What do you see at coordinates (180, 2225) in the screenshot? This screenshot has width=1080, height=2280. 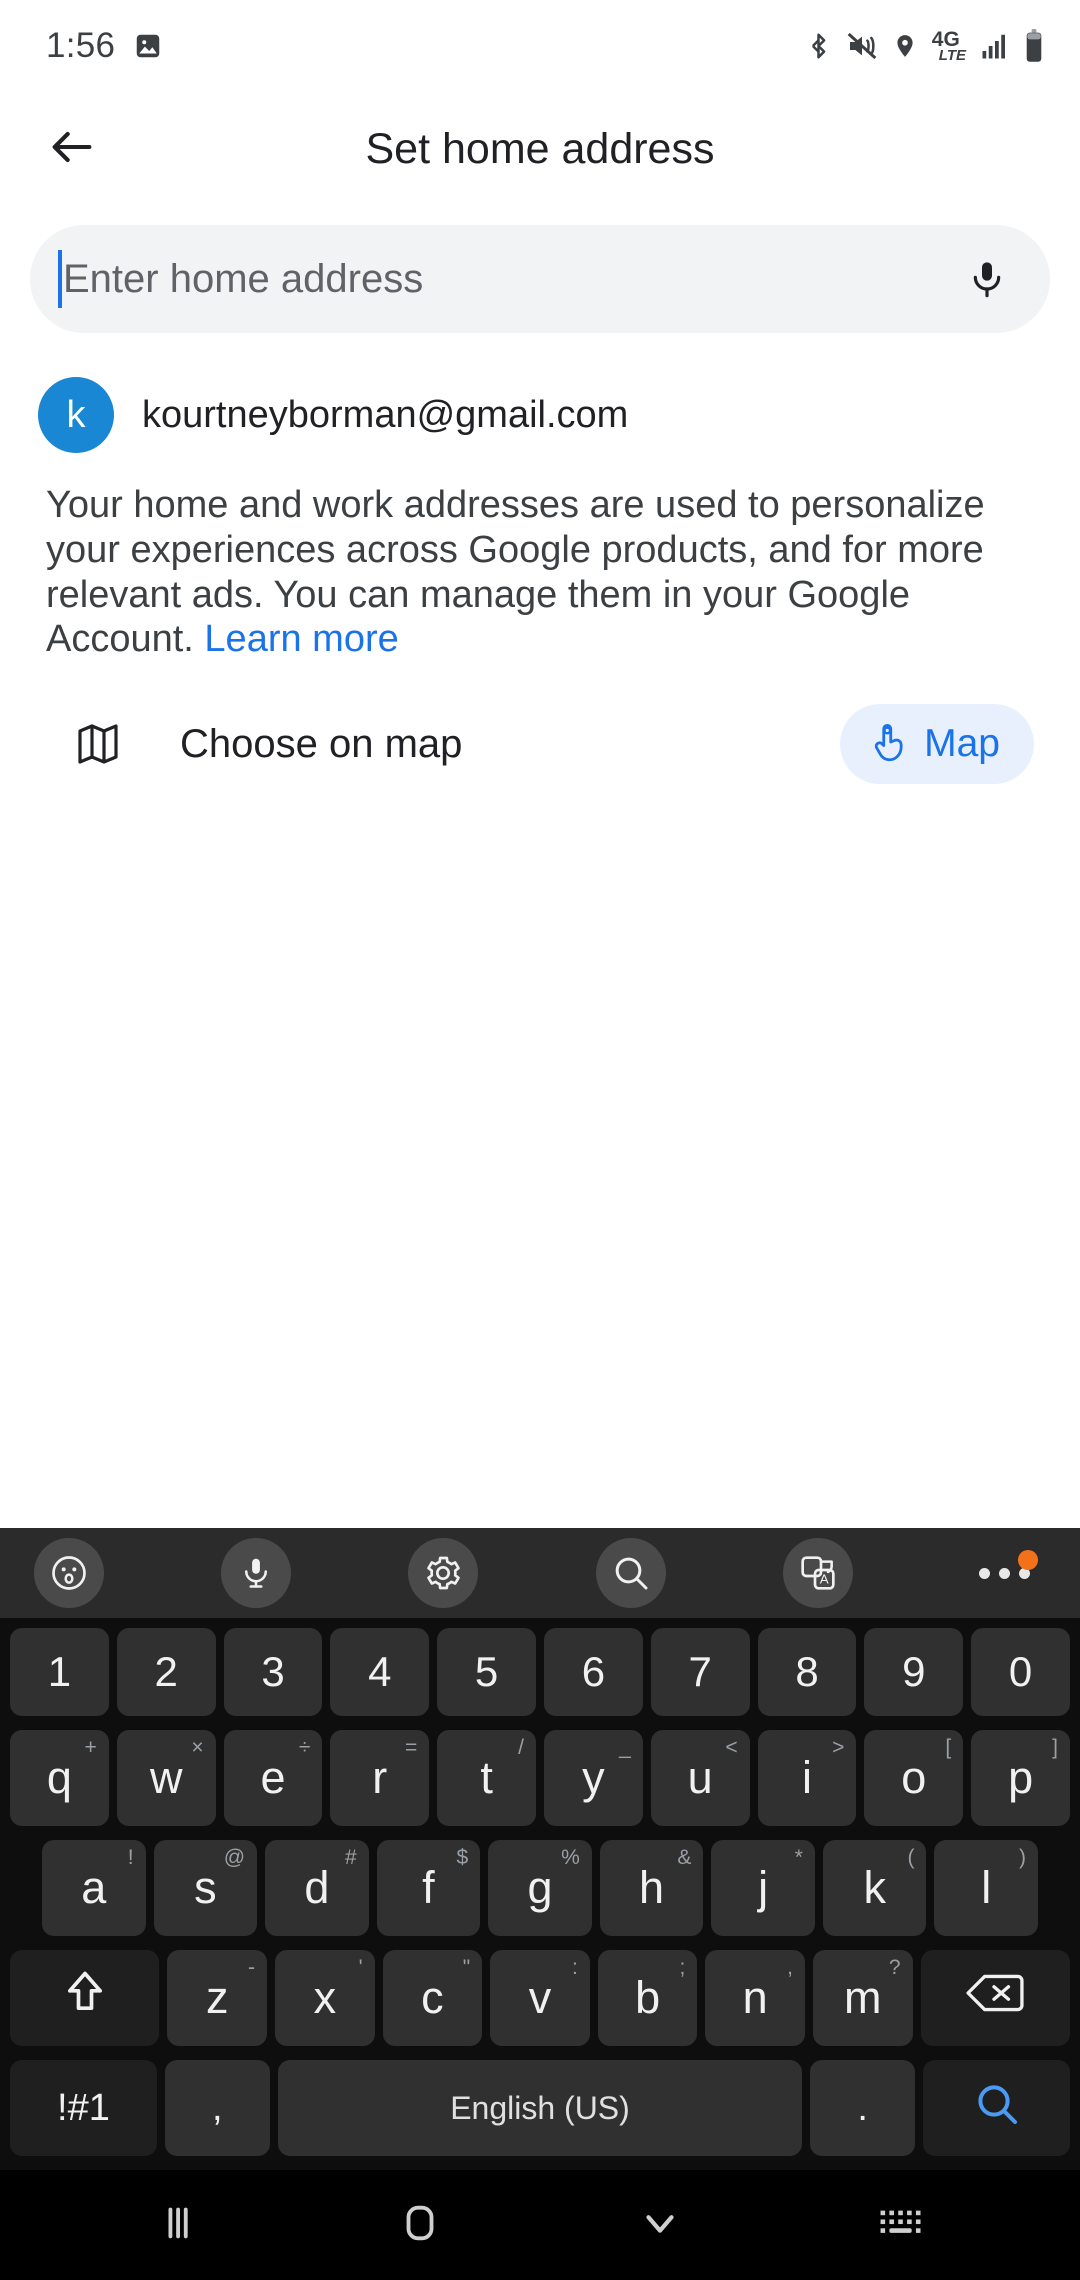 I see `recents-button` at bounding box center [180, 2225].